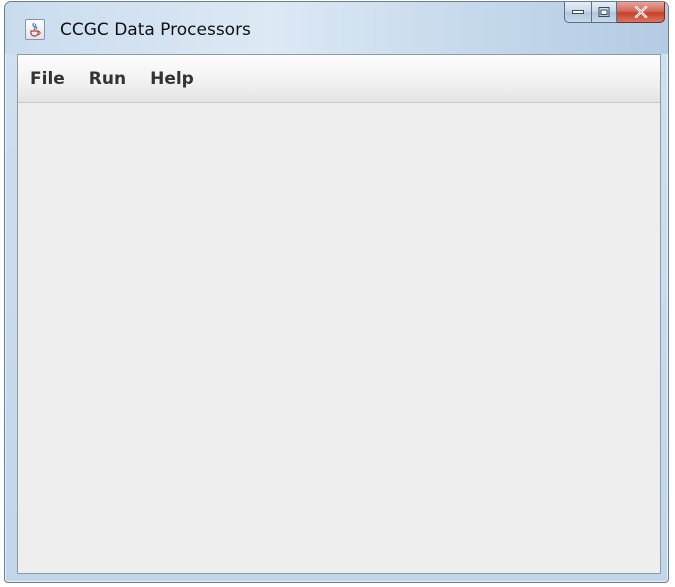  Describe the element at coordinates (339, 79) in the screenshot. I see `menu-bar: File Run Help` at that location.